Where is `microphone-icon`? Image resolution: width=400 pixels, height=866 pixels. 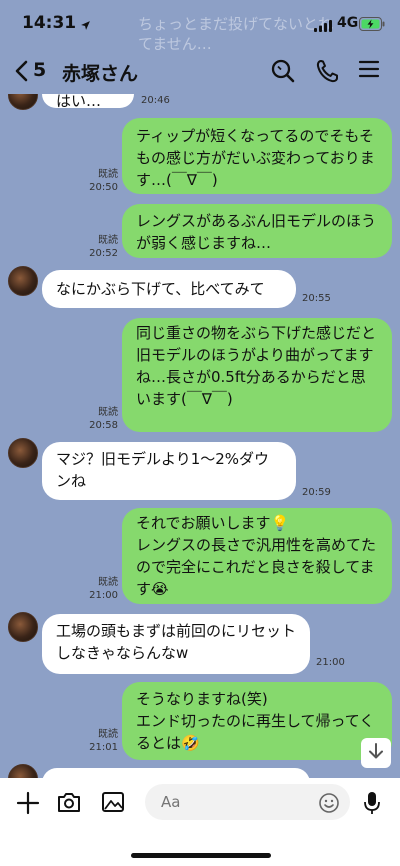
microphone-icon is located at coordinates (372, 805).